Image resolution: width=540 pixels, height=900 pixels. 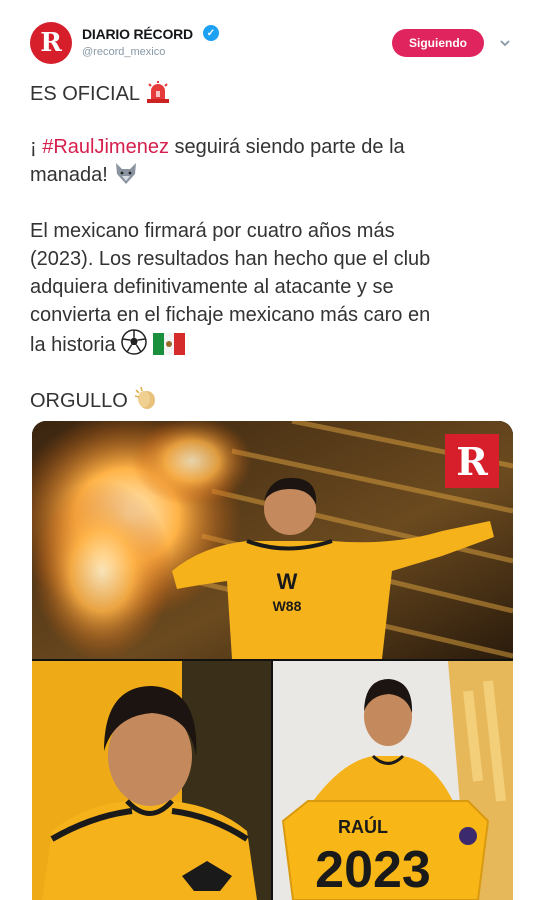 What do you see at coordinates (79, 401) in the screenshot?
I see `tweet-text-orgullo: ORGULLO` at bounding box center [79, 401].